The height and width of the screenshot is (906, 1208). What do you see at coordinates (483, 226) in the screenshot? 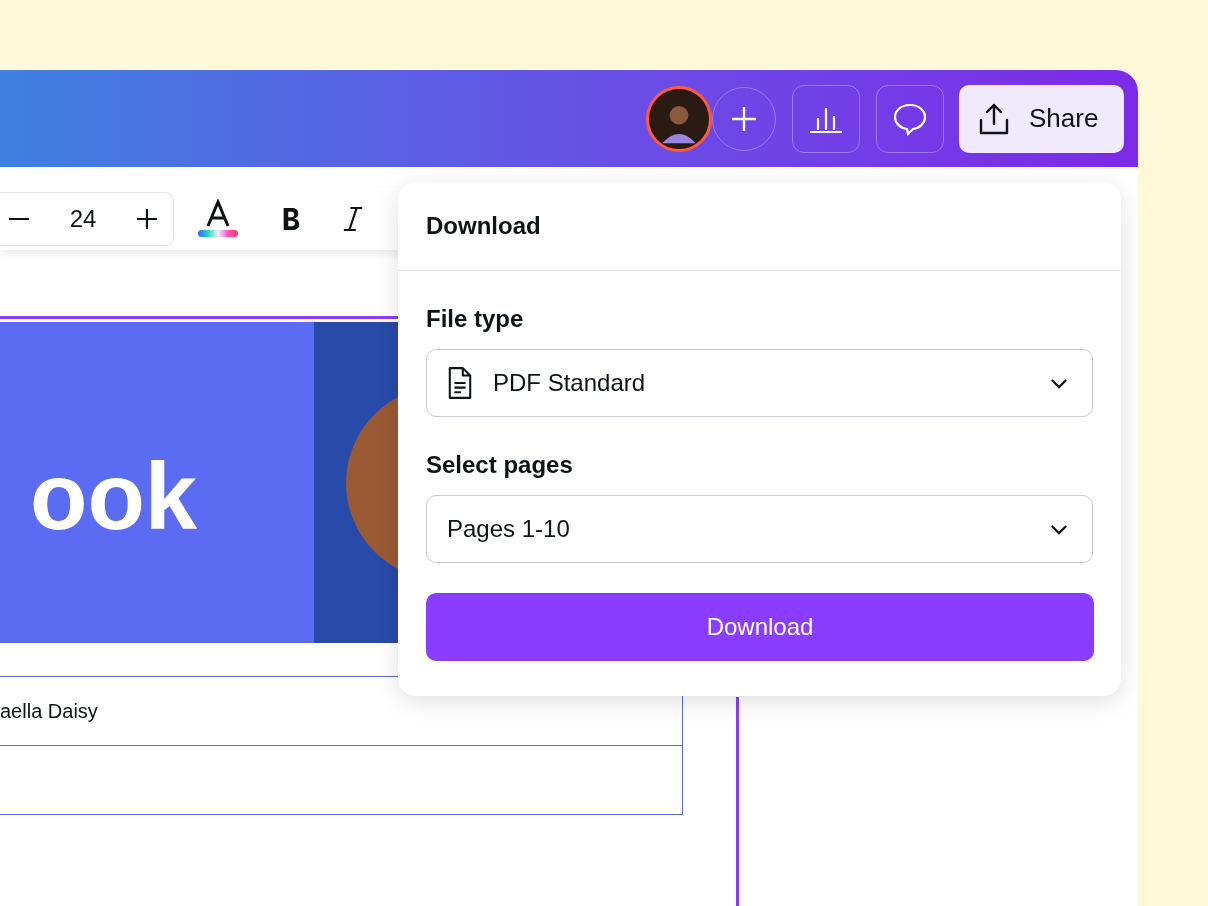
I see `panel-title: Download` at bounding box center [483, 226].